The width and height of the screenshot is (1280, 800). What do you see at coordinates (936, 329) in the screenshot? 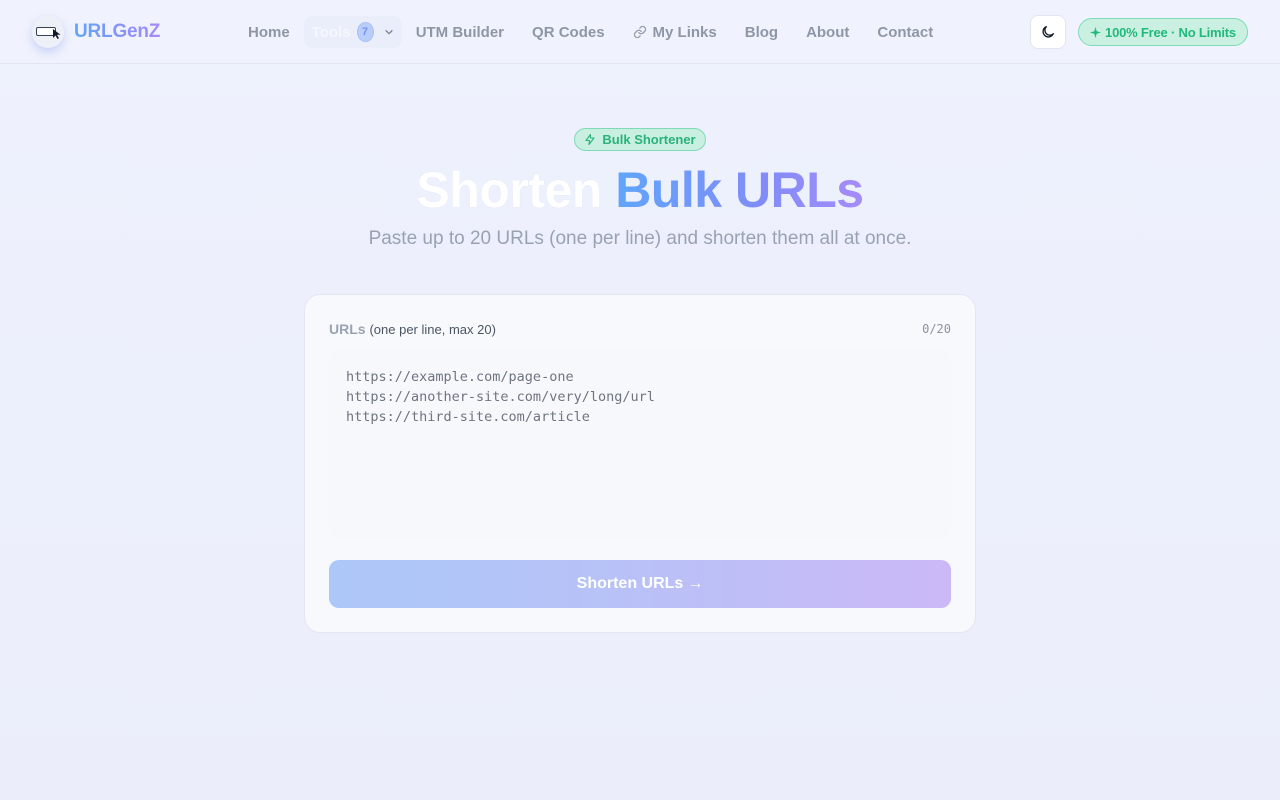
I see `url-count: 0/20` at bounding box center [936, 329].